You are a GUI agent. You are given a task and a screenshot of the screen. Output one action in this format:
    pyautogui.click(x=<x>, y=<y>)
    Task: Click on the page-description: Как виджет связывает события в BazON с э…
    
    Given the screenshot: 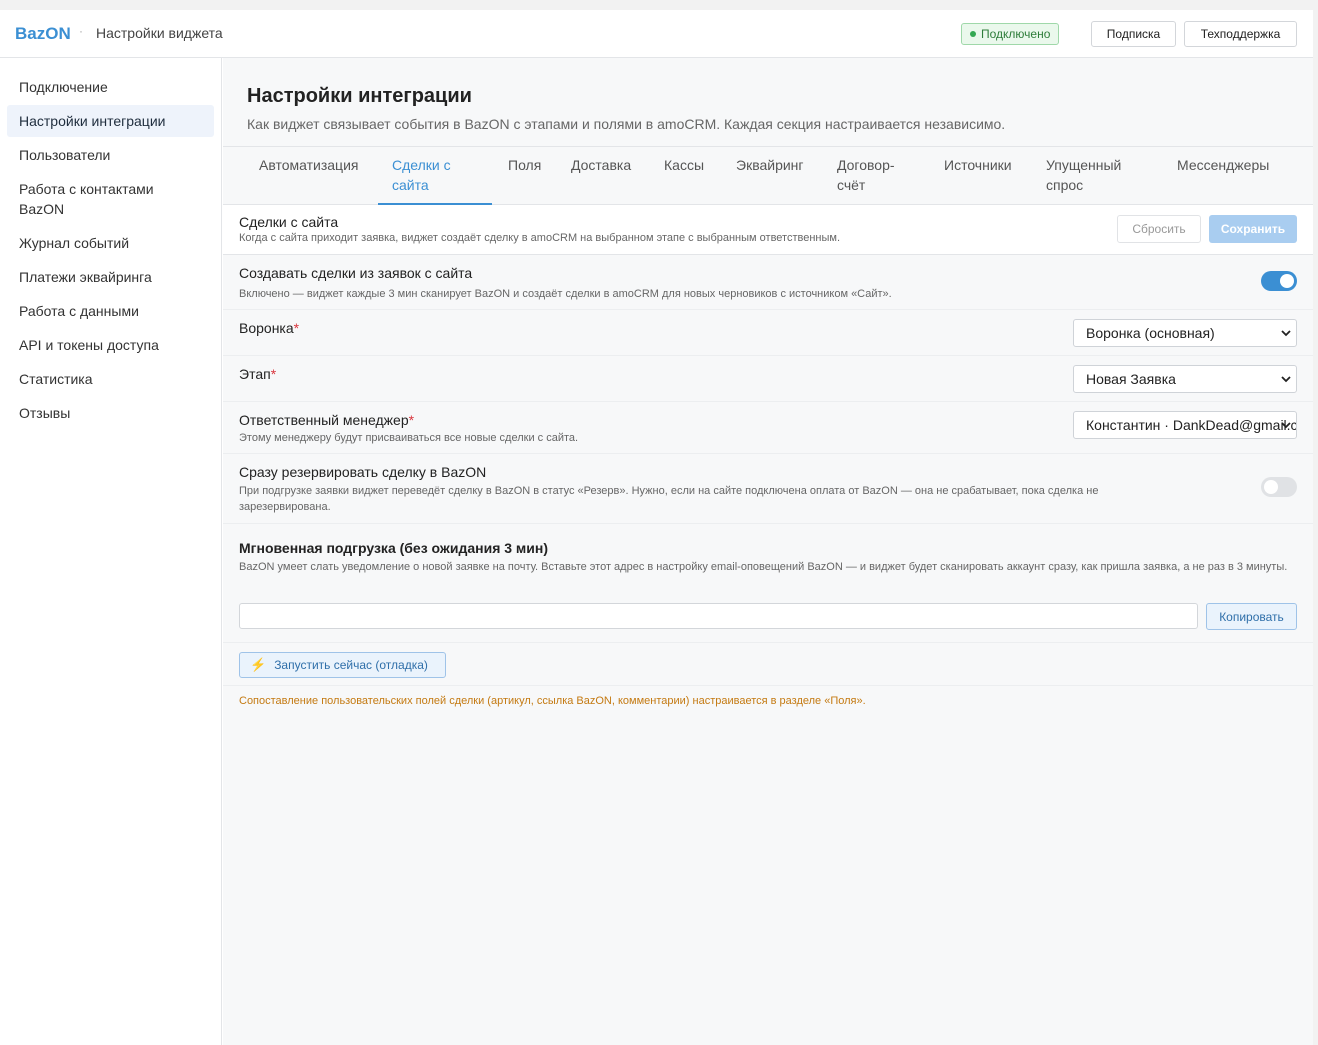 What is the action you would take?
    pyautogui.click(x=626, y=124)
    